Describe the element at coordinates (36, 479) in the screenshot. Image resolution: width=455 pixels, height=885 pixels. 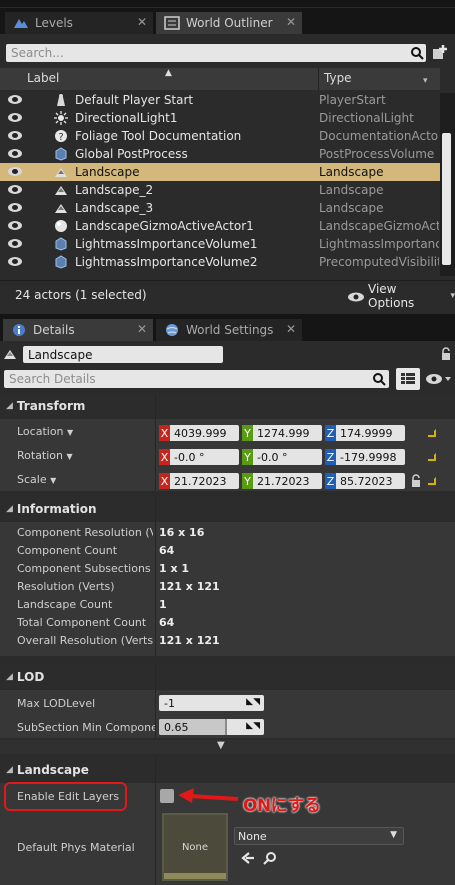
I see `scale-label: Scale ▼` at that location.